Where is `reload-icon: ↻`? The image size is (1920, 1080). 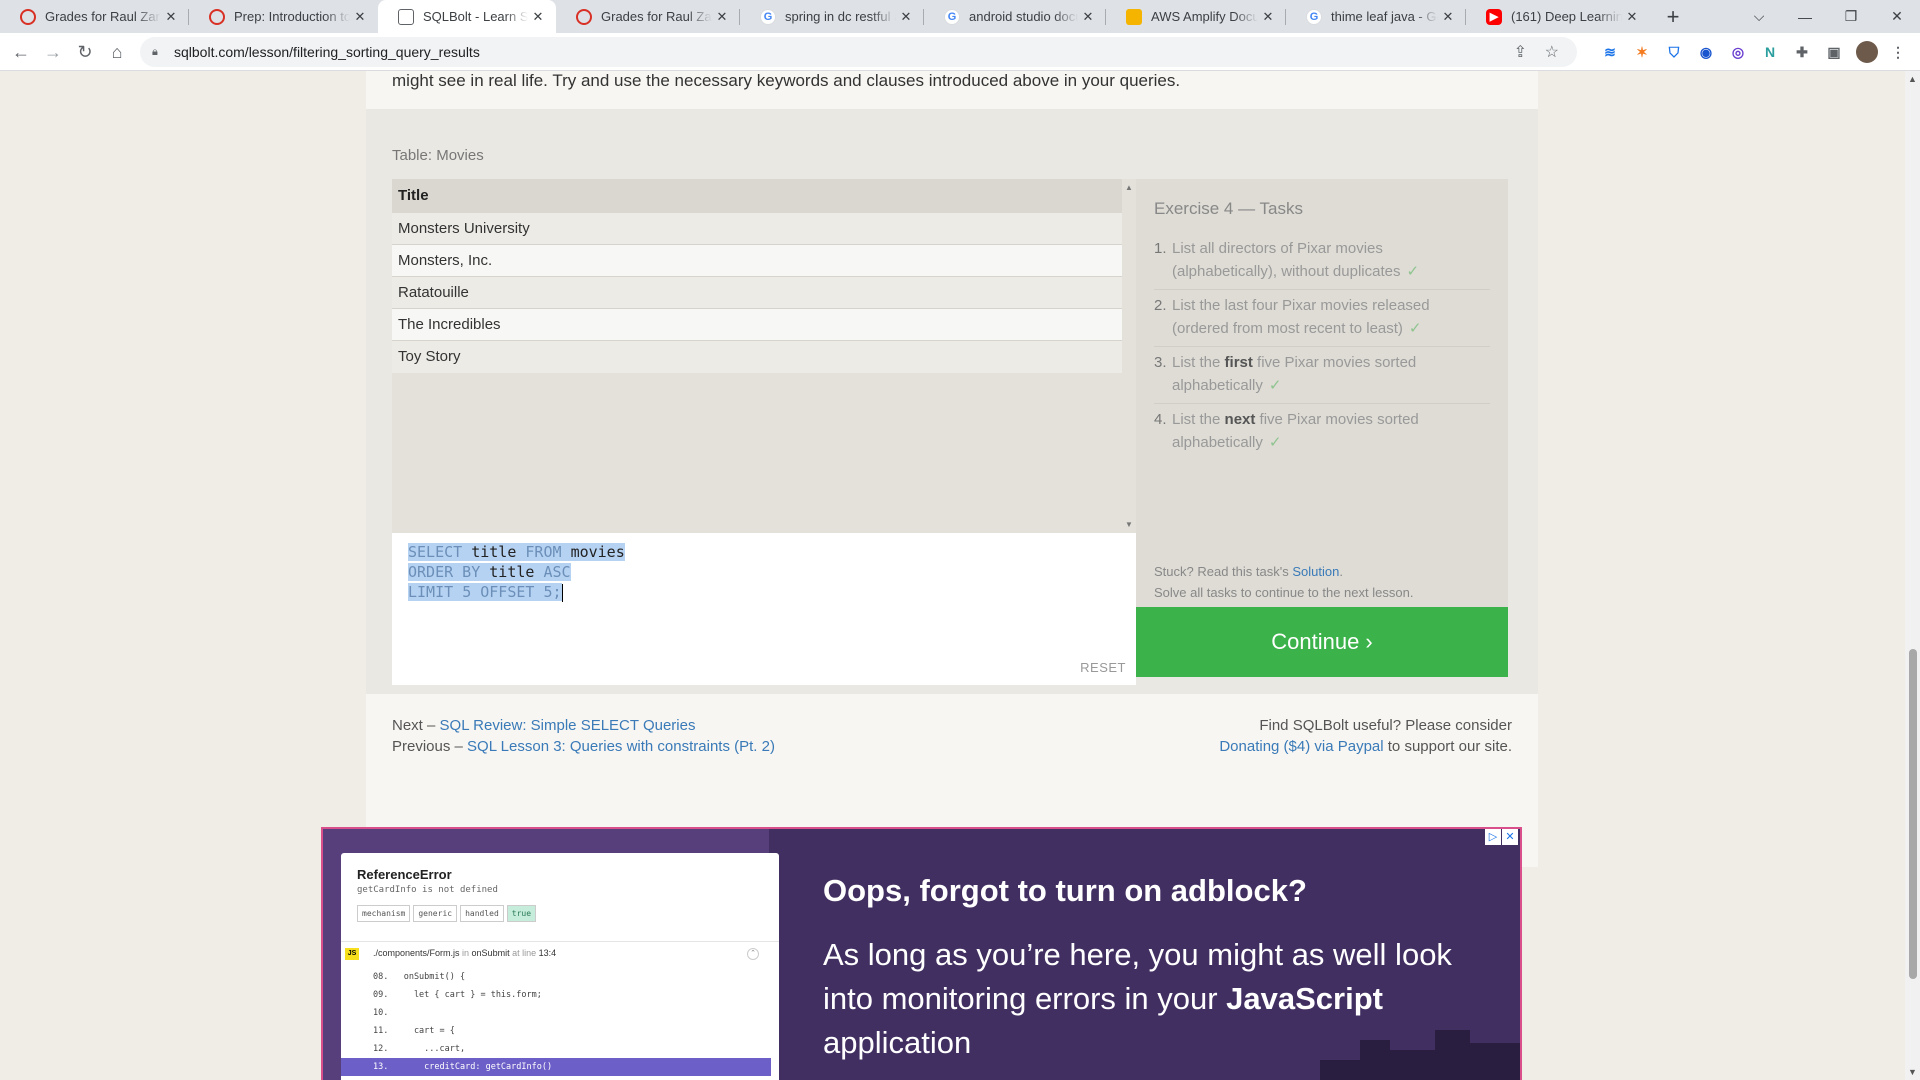 reload-icon: ↻ is located at coordinates (85, 52).